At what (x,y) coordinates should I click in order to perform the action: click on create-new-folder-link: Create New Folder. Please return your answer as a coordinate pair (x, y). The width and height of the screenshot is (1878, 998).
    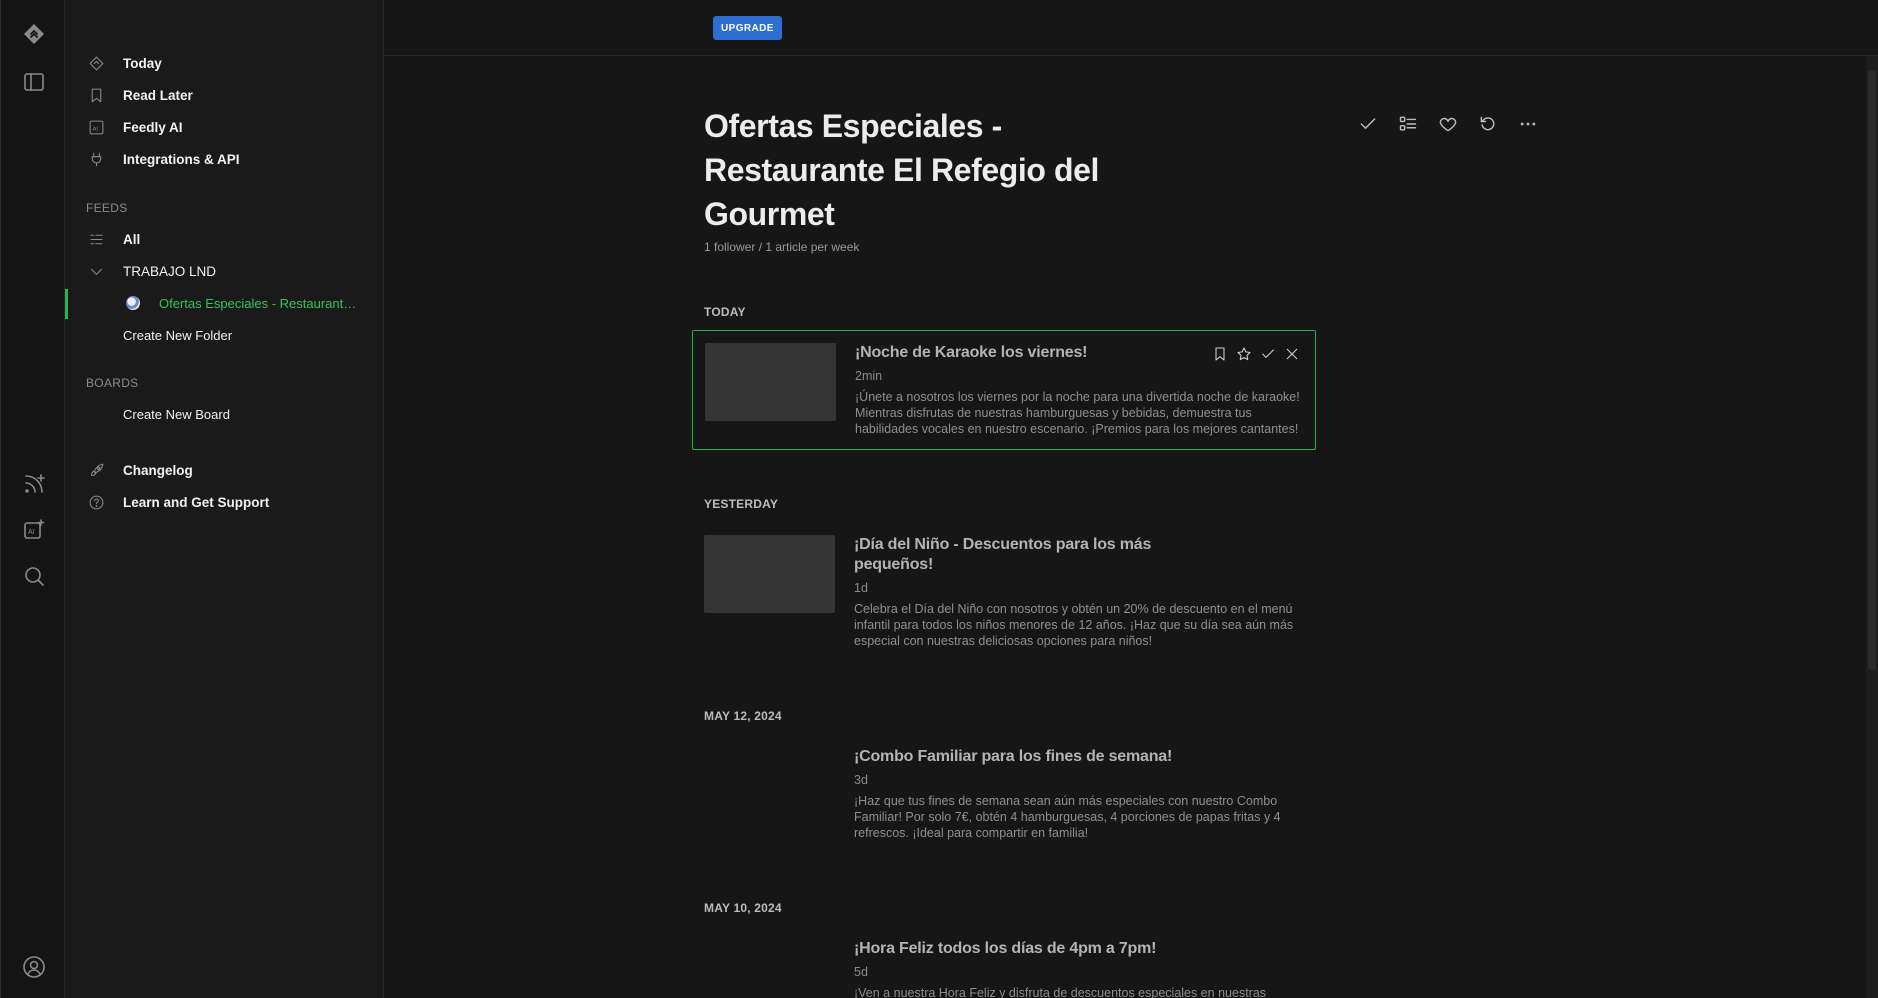
    Looking at the image, I should click on (224, 335).